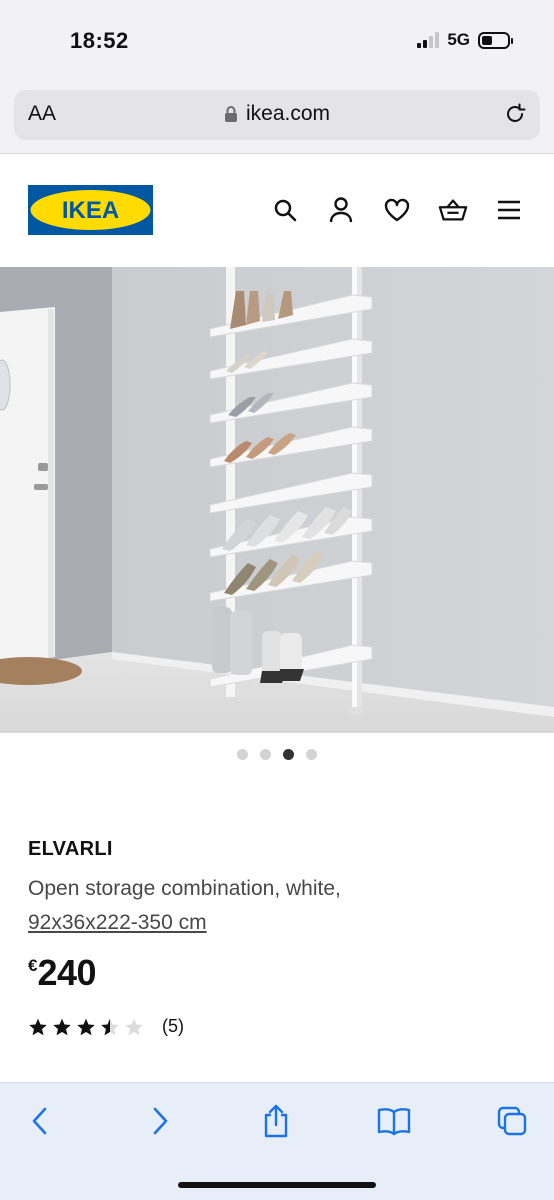 The width and height of the screenshot is (554, 1200). I want to click on review-count: (5), so click(173, 1026).